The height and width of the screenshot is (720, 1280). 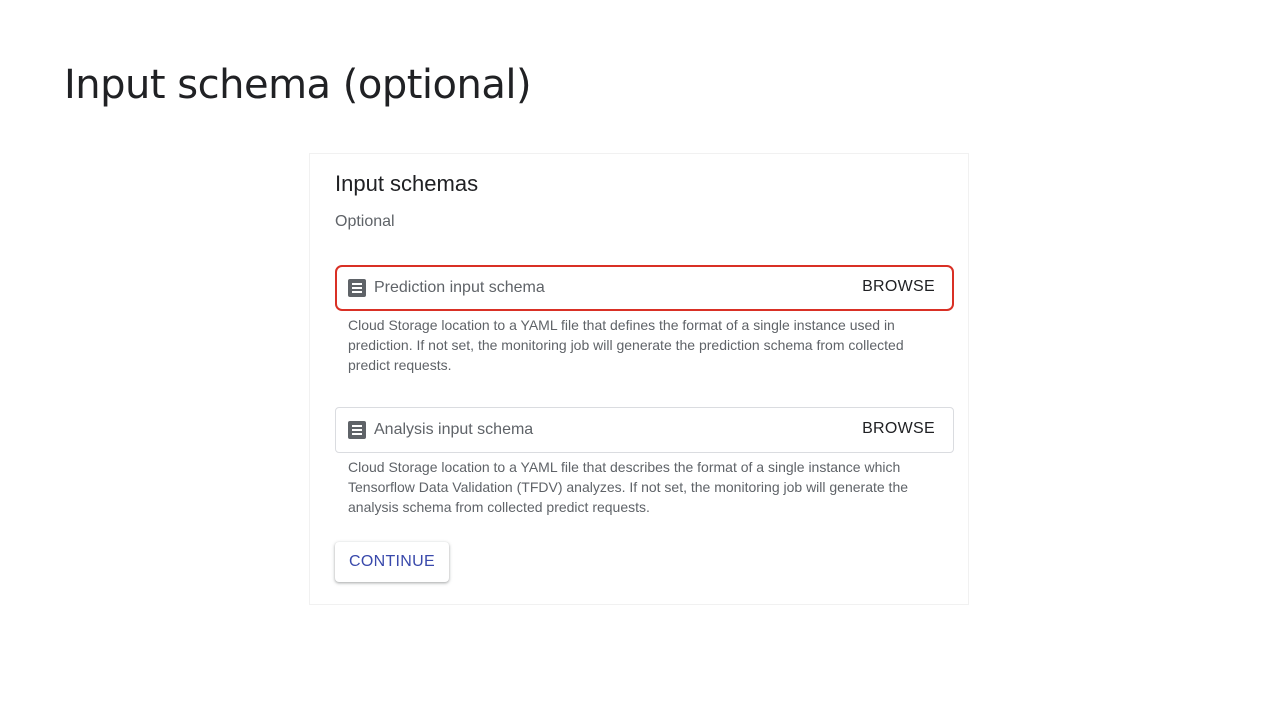 What do you see at coordinates (644, 288) in the screenshot?
I see `prediction-input-schema-field: Prediction input schema BROWSE` at bounding box center [644, 288].